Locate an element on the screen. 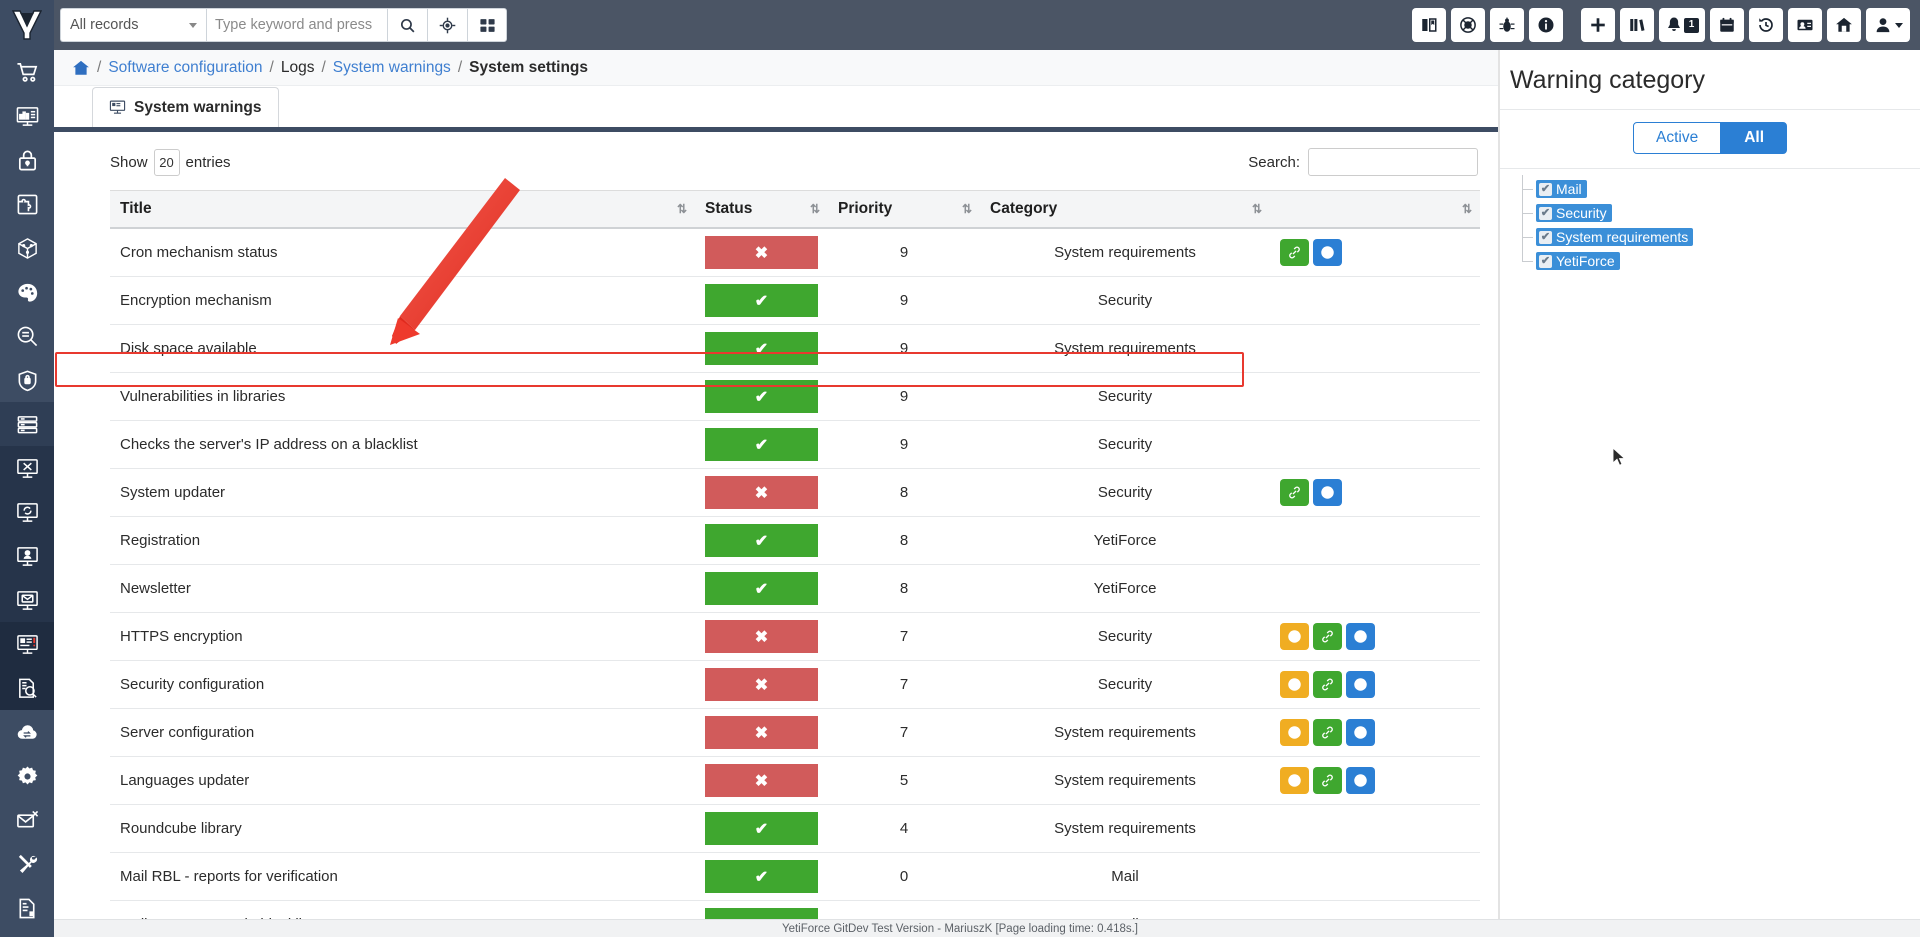 The image size is (1920, 937). cell-priority: 9 is located at coordinates (904, 444).